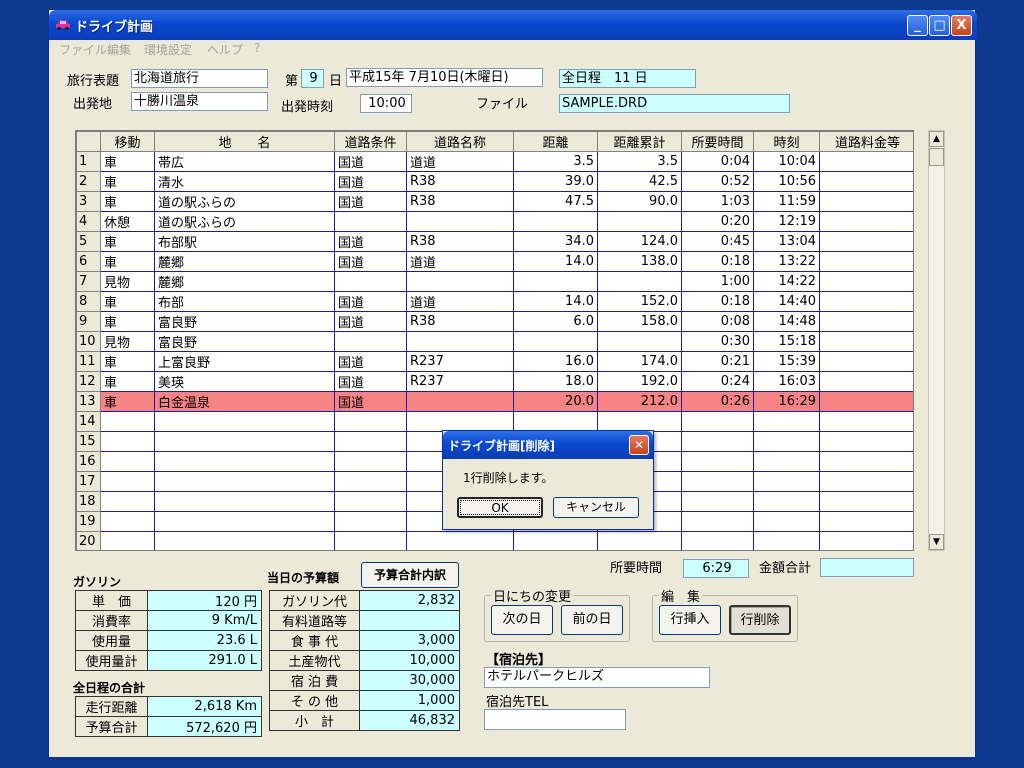 Image resolution: width=1024 pixels, height=768 pixels. I want to click on grid-cell: 1:03, so click(717, 201).